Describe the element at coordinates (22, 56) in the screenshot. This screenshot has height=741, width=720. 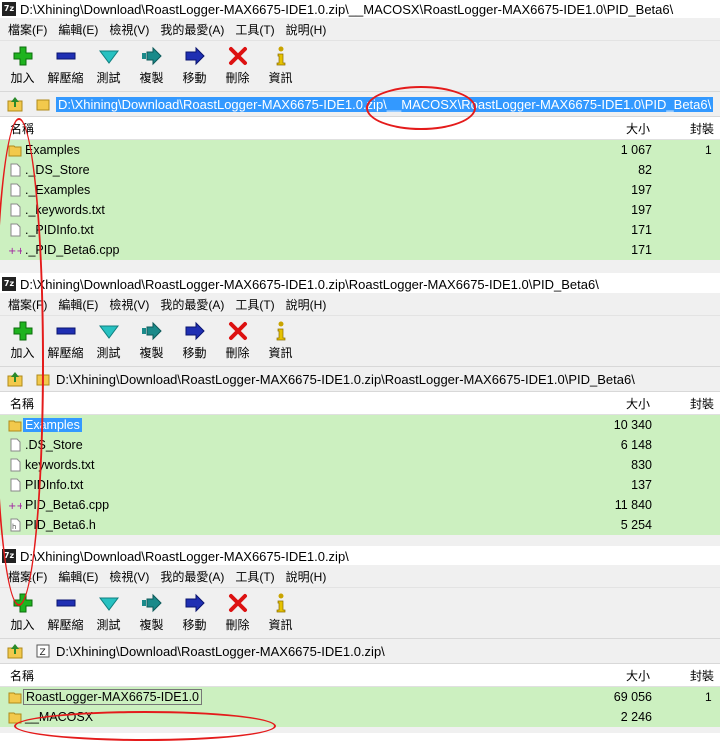
I see `add-icon` at that location.